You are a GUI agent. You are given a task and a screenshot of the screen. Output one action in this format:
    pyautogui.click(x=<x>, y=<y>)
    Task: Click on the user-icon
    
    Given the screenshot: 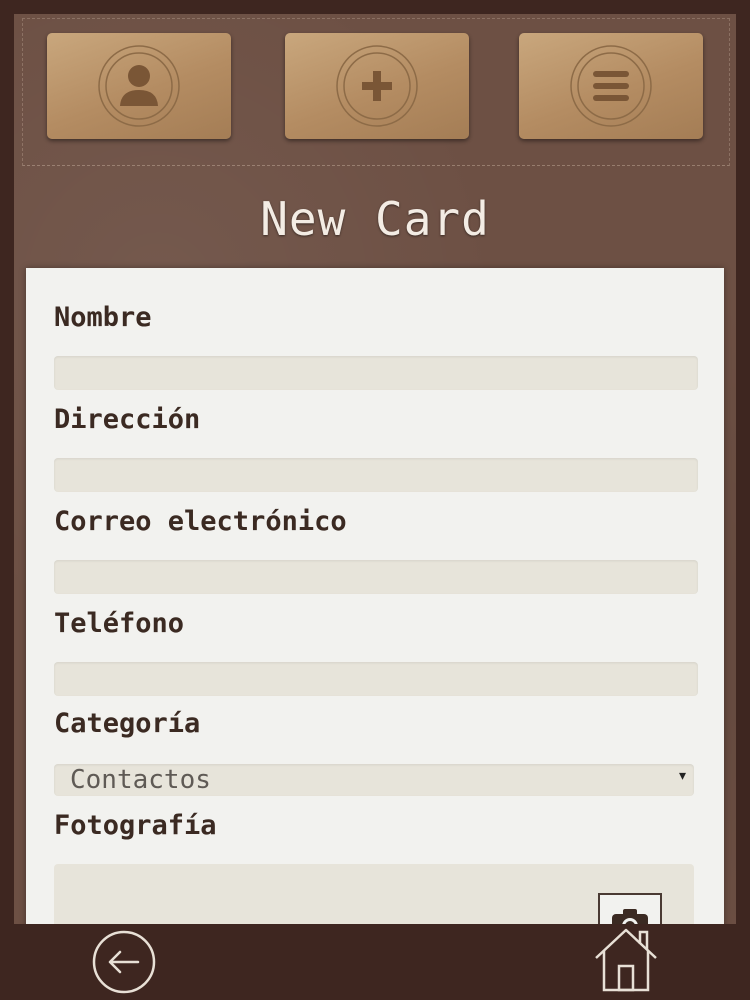 What is the action you would take?
    pyautogui.click(x=139, y=86)
    